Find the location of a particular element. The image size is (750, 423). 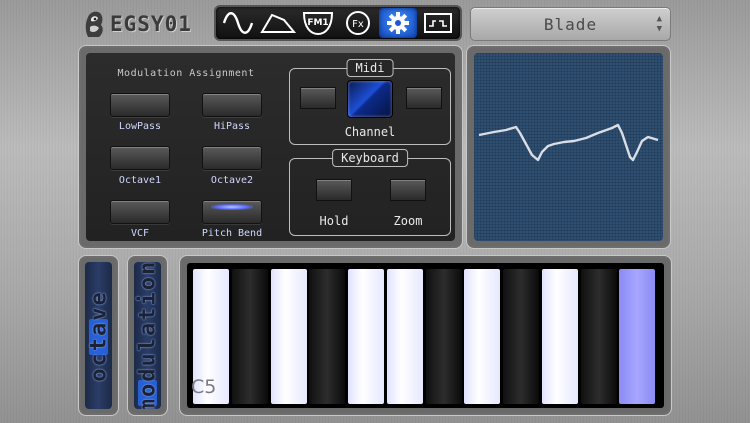

tab-sequencer is located at coordinates (438, 23).